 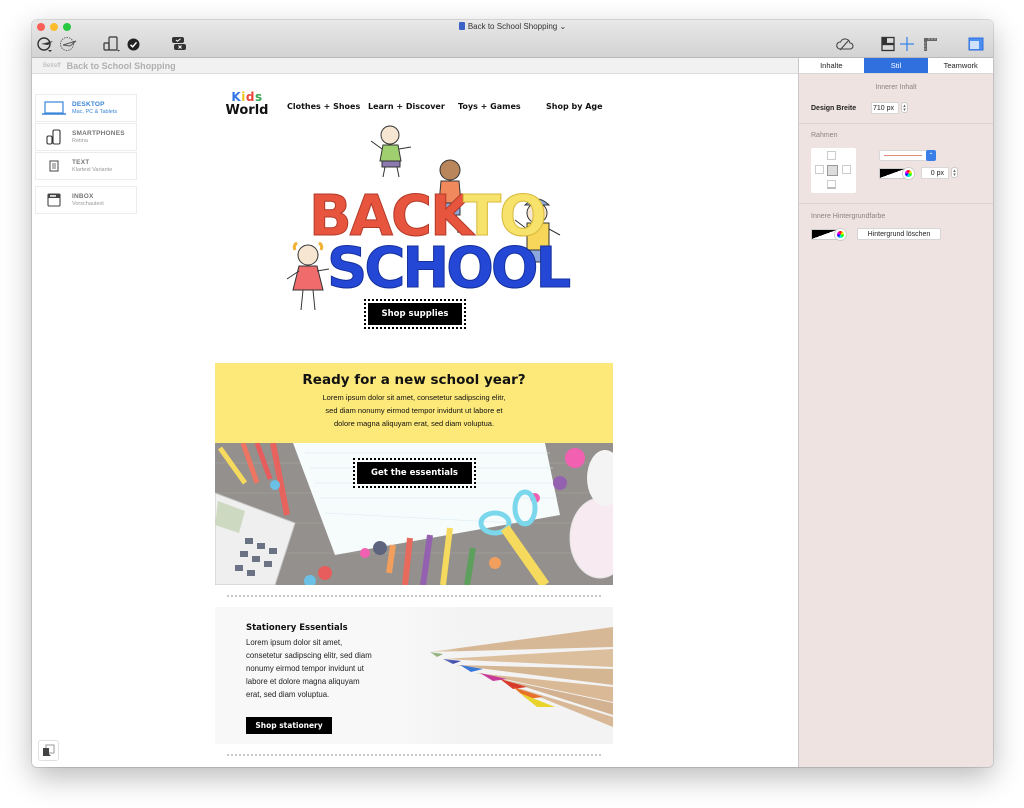 What do you see at coordinates (327, 106) in the screenshot?
I see `nav-link-clothes: Clothes + Shoes` at bounding box center [327, 106].